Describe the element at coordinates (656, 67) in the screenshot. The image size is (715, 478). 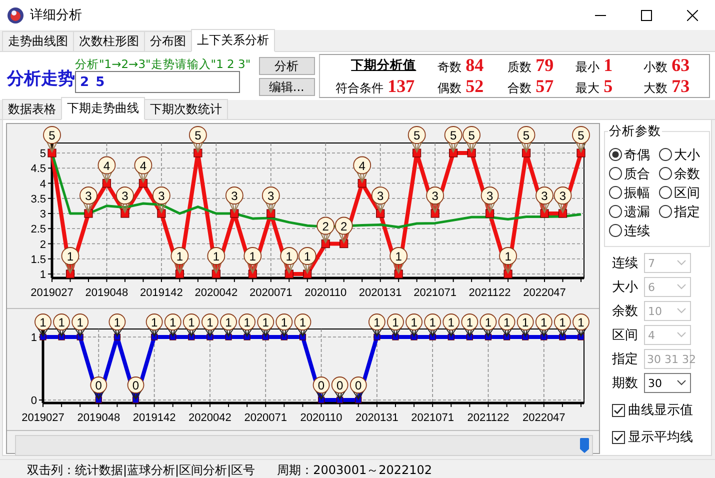
I see `stat-label: 小数` at that location.